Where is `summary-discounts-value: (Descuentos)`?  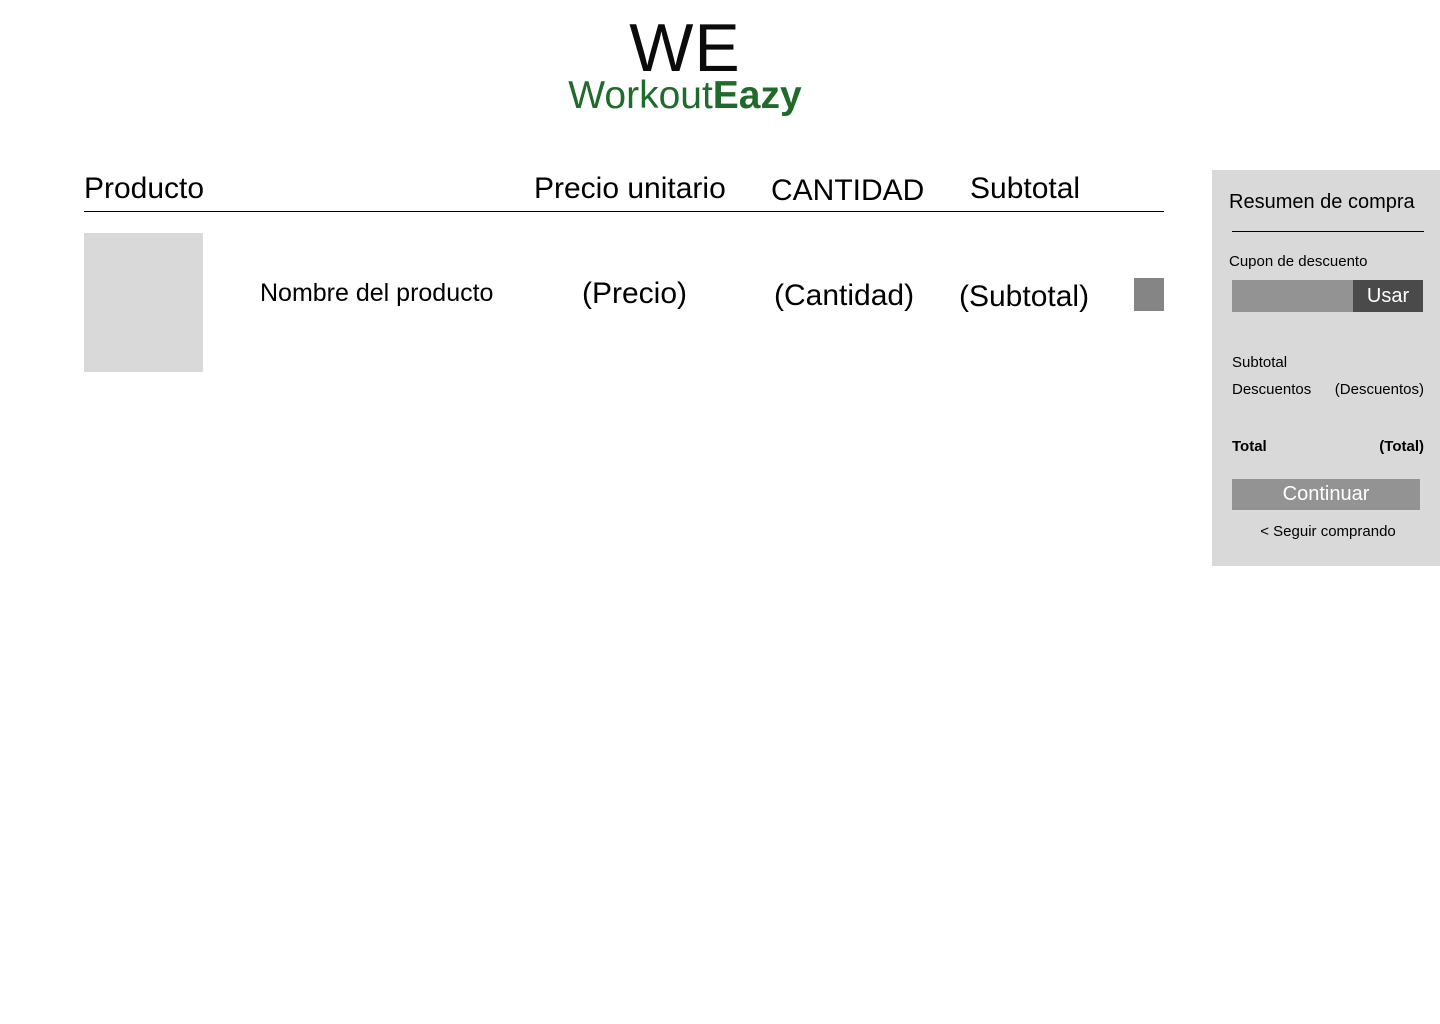
summary-discounts-value: (Descuentos) is located at coordinates (1379, 389).